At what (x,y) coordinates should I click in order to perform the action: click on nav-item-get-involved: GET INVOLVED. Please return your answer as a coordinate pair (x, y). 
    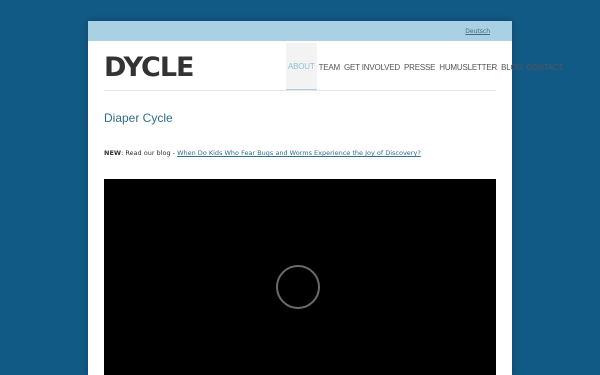
    Looking at the image, I should click on (372, 67).